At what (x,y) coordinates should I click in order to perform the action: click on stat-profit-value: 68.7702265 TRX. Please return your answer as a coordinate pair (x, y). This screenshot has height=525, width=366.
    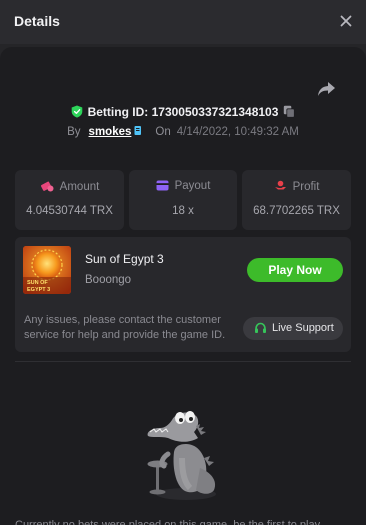
    Looking at the image, I should click on (296, 211).